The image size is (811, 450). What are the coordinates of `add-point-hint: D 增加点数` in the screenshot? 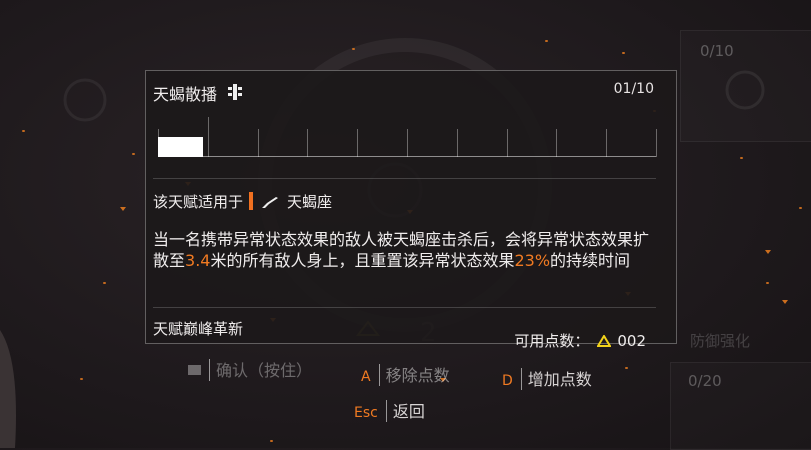 It's located at (547, 378).